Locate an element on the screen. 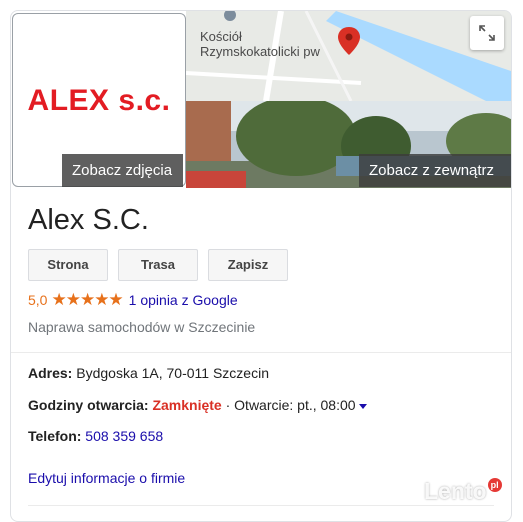 This screenshot has height=522, width=523. address-label: Adres: is located at coordinates (50, 373).